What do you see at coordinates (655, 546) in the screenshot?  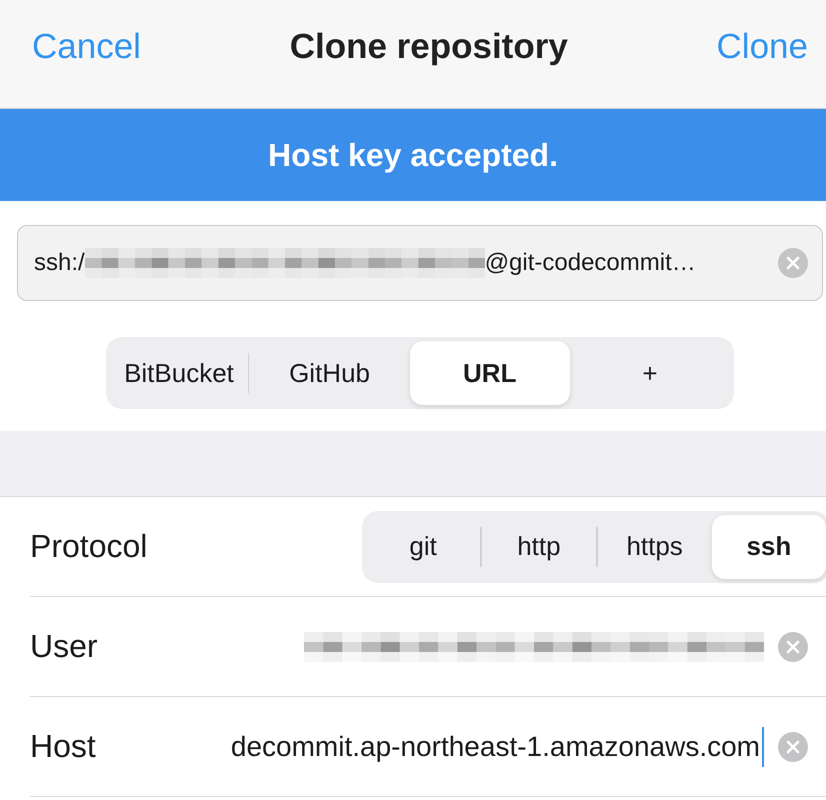 I see `protocol-option: https` at bounding box center [655, 546].